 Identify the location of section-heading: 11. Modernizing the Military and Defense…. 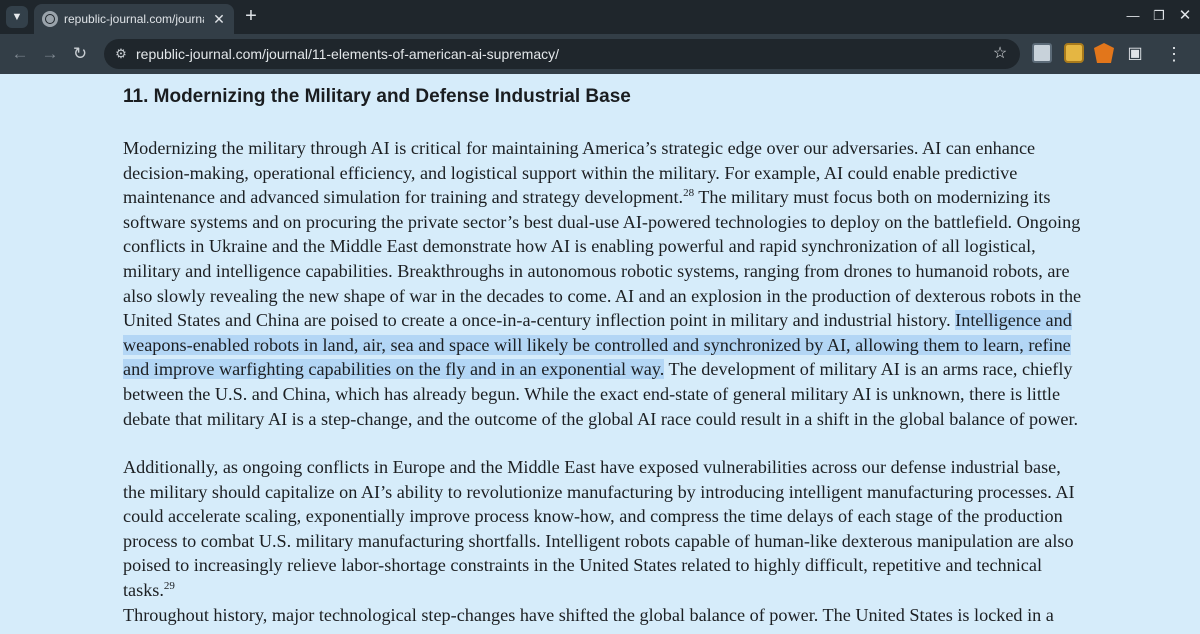
(377, 96).